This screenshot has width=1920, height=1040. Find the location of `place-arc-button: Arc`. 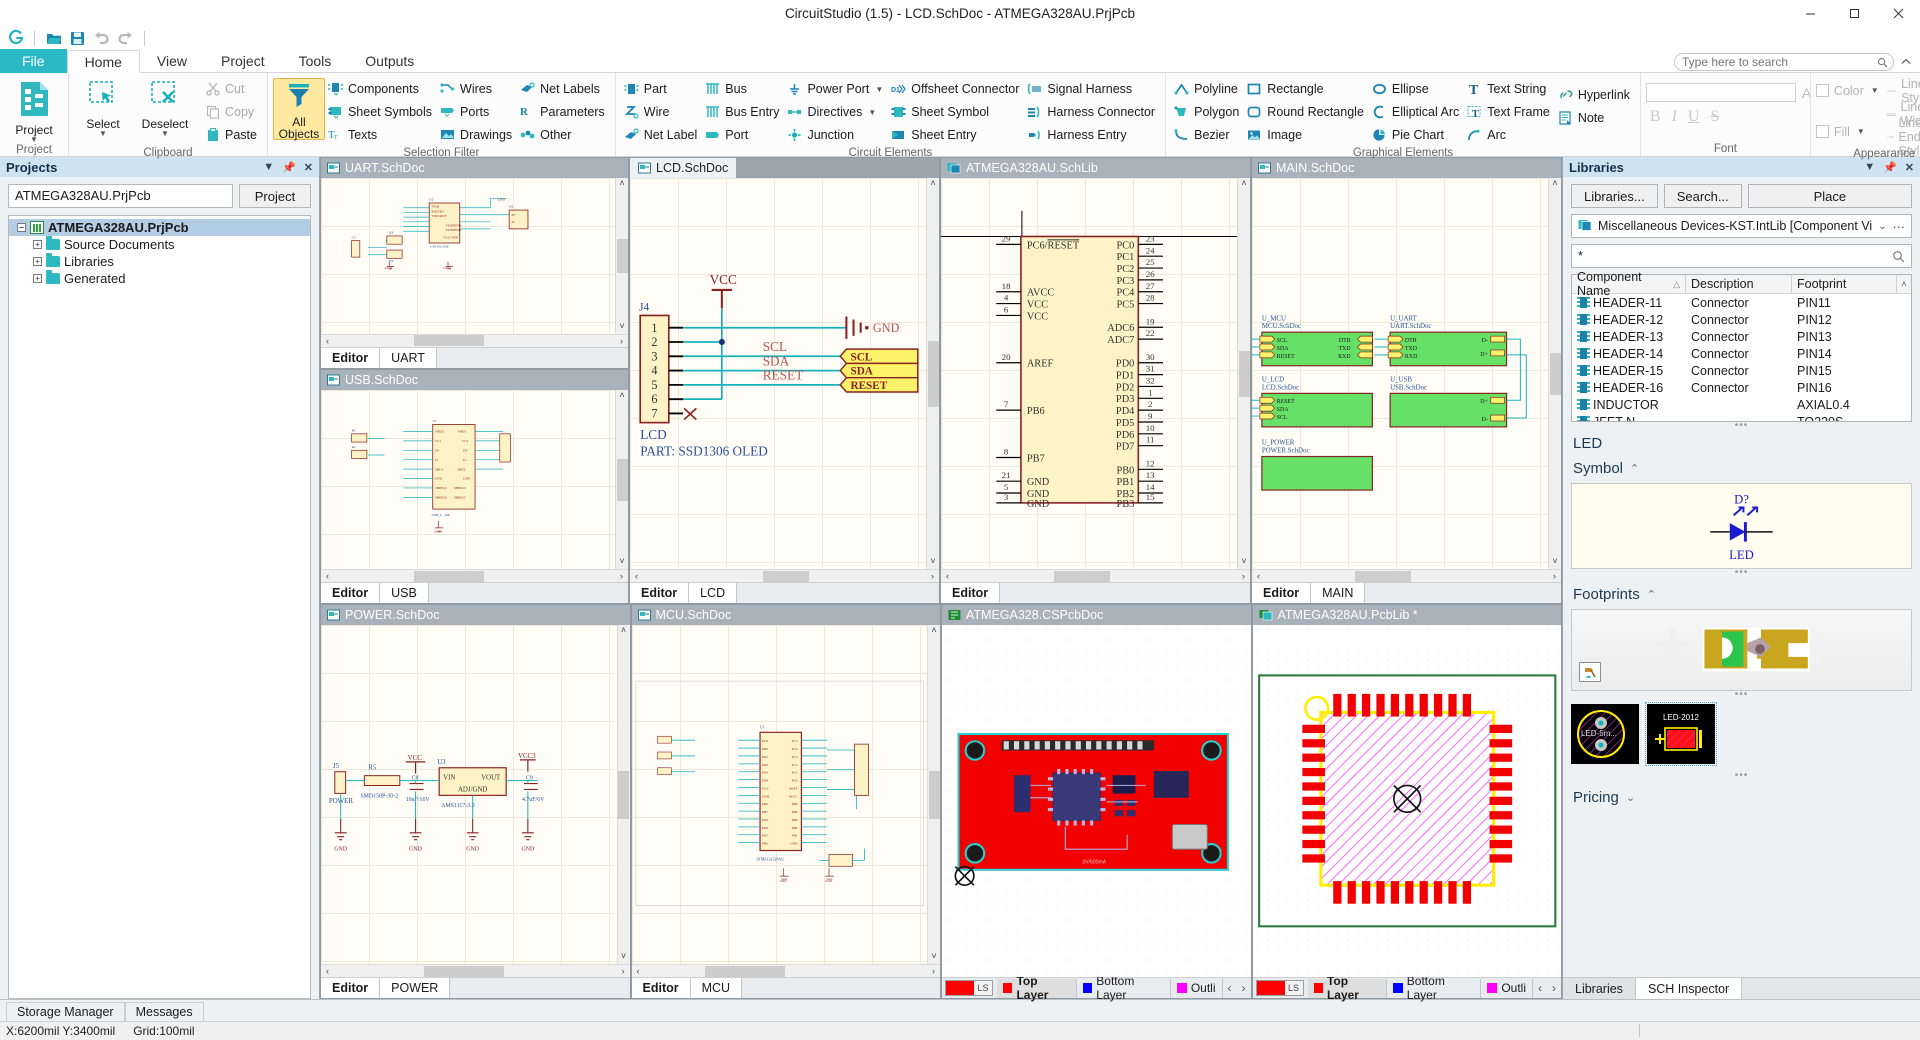

place-arc-button: Arc is located at coordinates (1509, 135).